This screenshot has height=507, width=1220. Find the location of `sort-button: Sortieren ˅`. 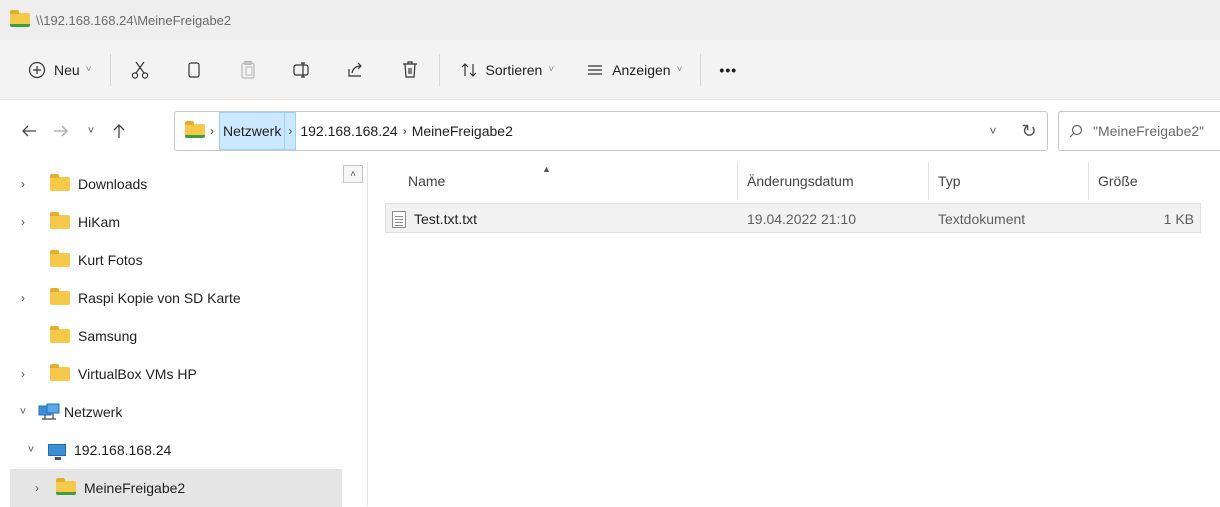

sort-button: Sortieren ˅ is located at coordinates (506, 70).